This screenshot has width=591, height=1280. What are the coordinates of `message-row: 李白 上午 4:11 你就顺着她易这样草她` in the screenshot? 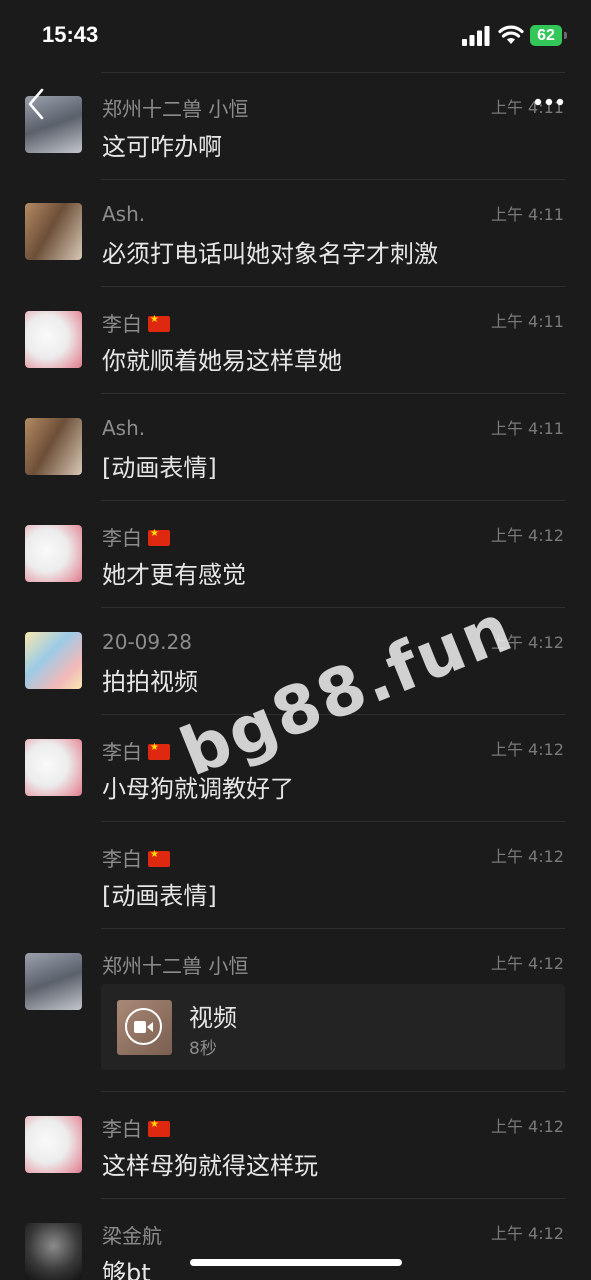 It's located at (295, 340).